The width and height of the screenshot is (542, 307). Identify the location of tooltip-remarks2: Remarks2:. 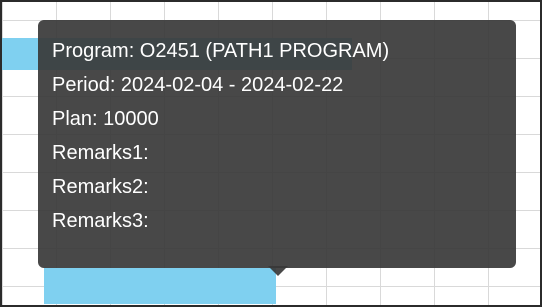
(100, 187).